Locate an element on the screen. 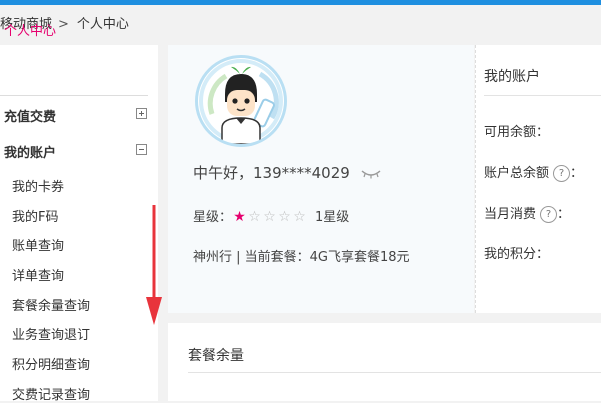  sidebar-item-my-fcode: 我的F码 is located at coordinates (35, 215).